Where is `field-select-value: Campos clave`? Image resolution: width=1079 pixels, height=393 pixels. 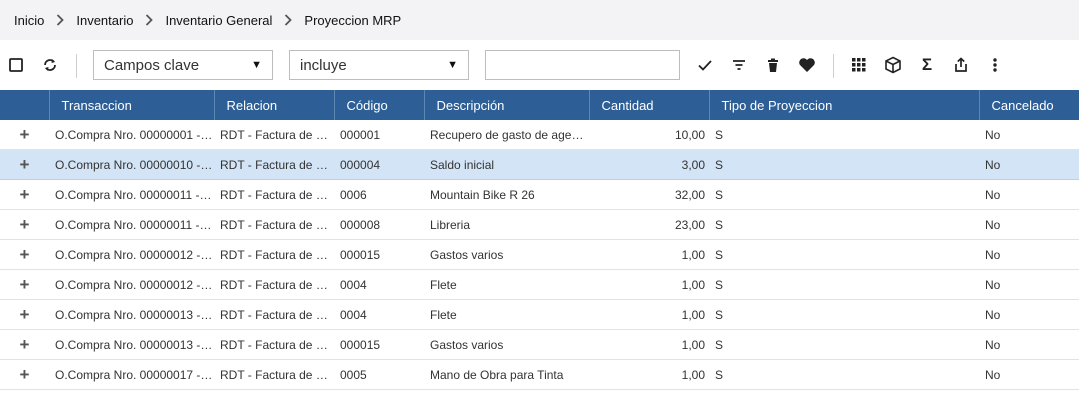 field-select-value: Campos clave is located at coordinates (152, 65).